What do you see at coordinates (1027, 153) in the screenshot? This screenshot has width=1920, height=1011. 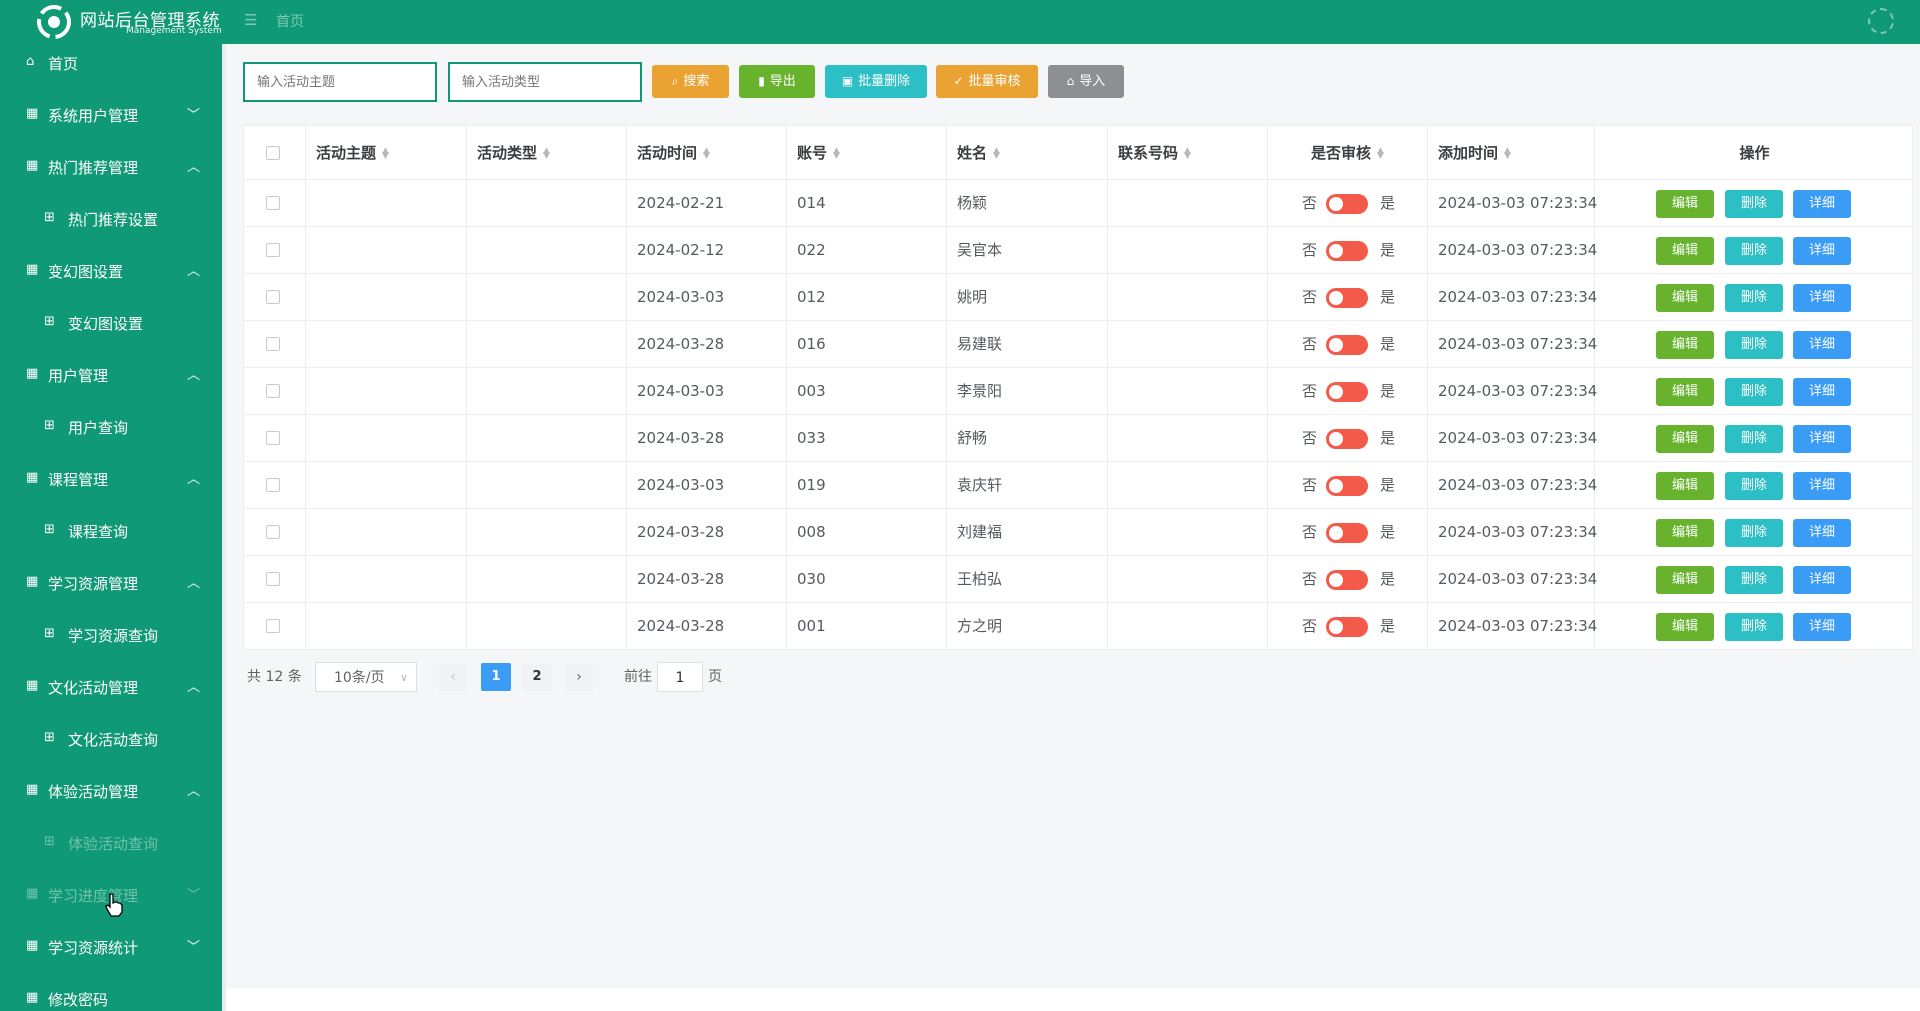 I see `column-header-name: 姓名 ▲ ▼` at bounding box center [1027, 153].